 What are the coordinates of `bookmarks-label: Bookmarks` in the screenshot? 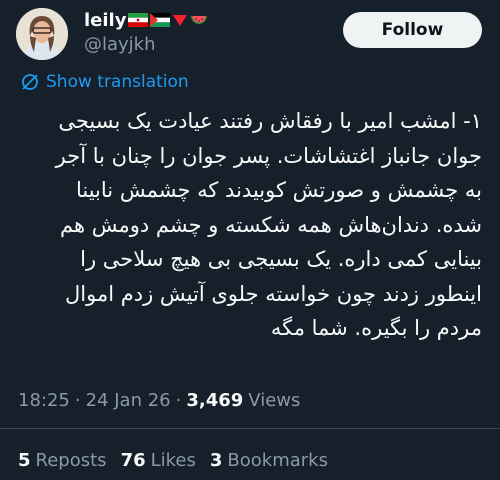 It's located at (277, 460).